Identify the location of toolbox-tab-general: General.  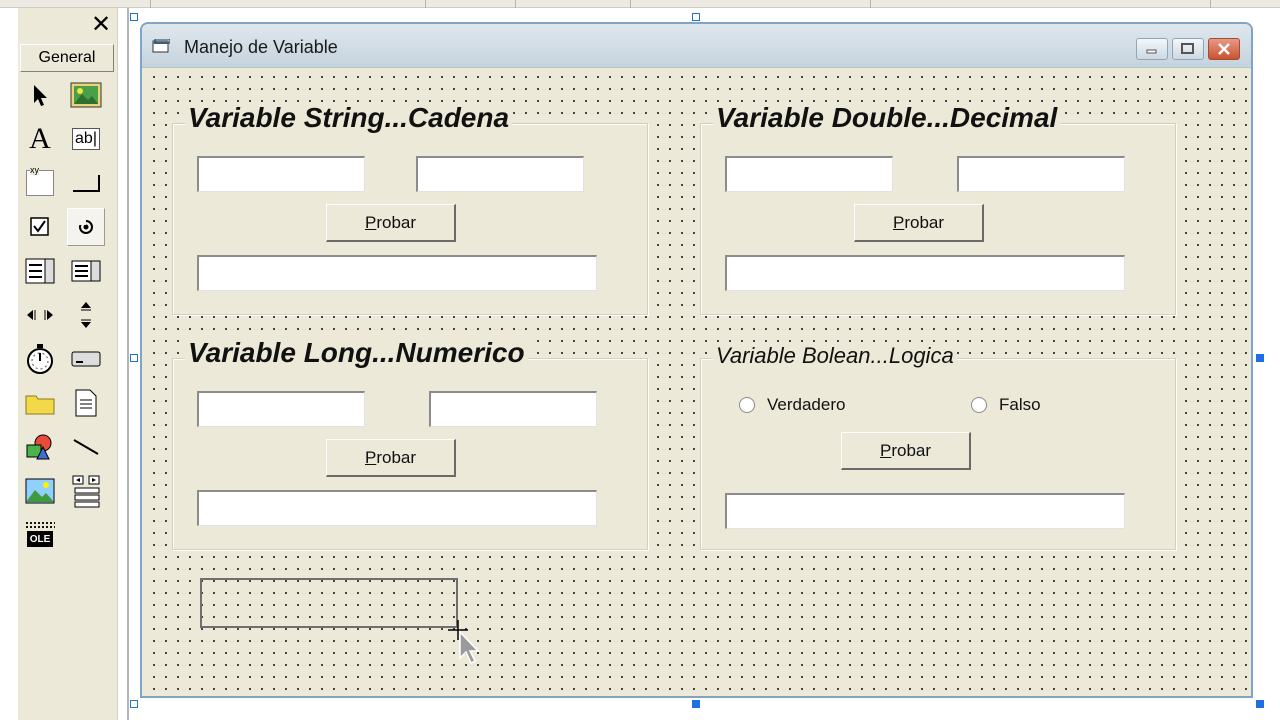
(67, 58).